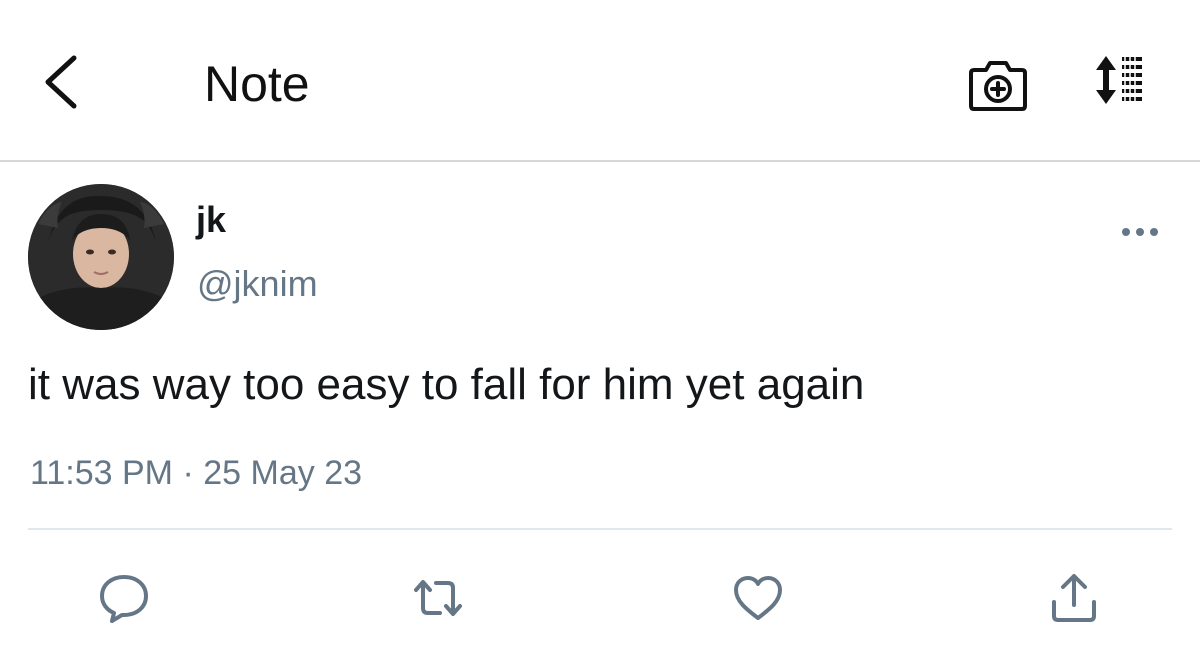 The width and height of the screenshot is (1200, 658). I want to click on tweet-date: 25 May 23, so click(283, 473).